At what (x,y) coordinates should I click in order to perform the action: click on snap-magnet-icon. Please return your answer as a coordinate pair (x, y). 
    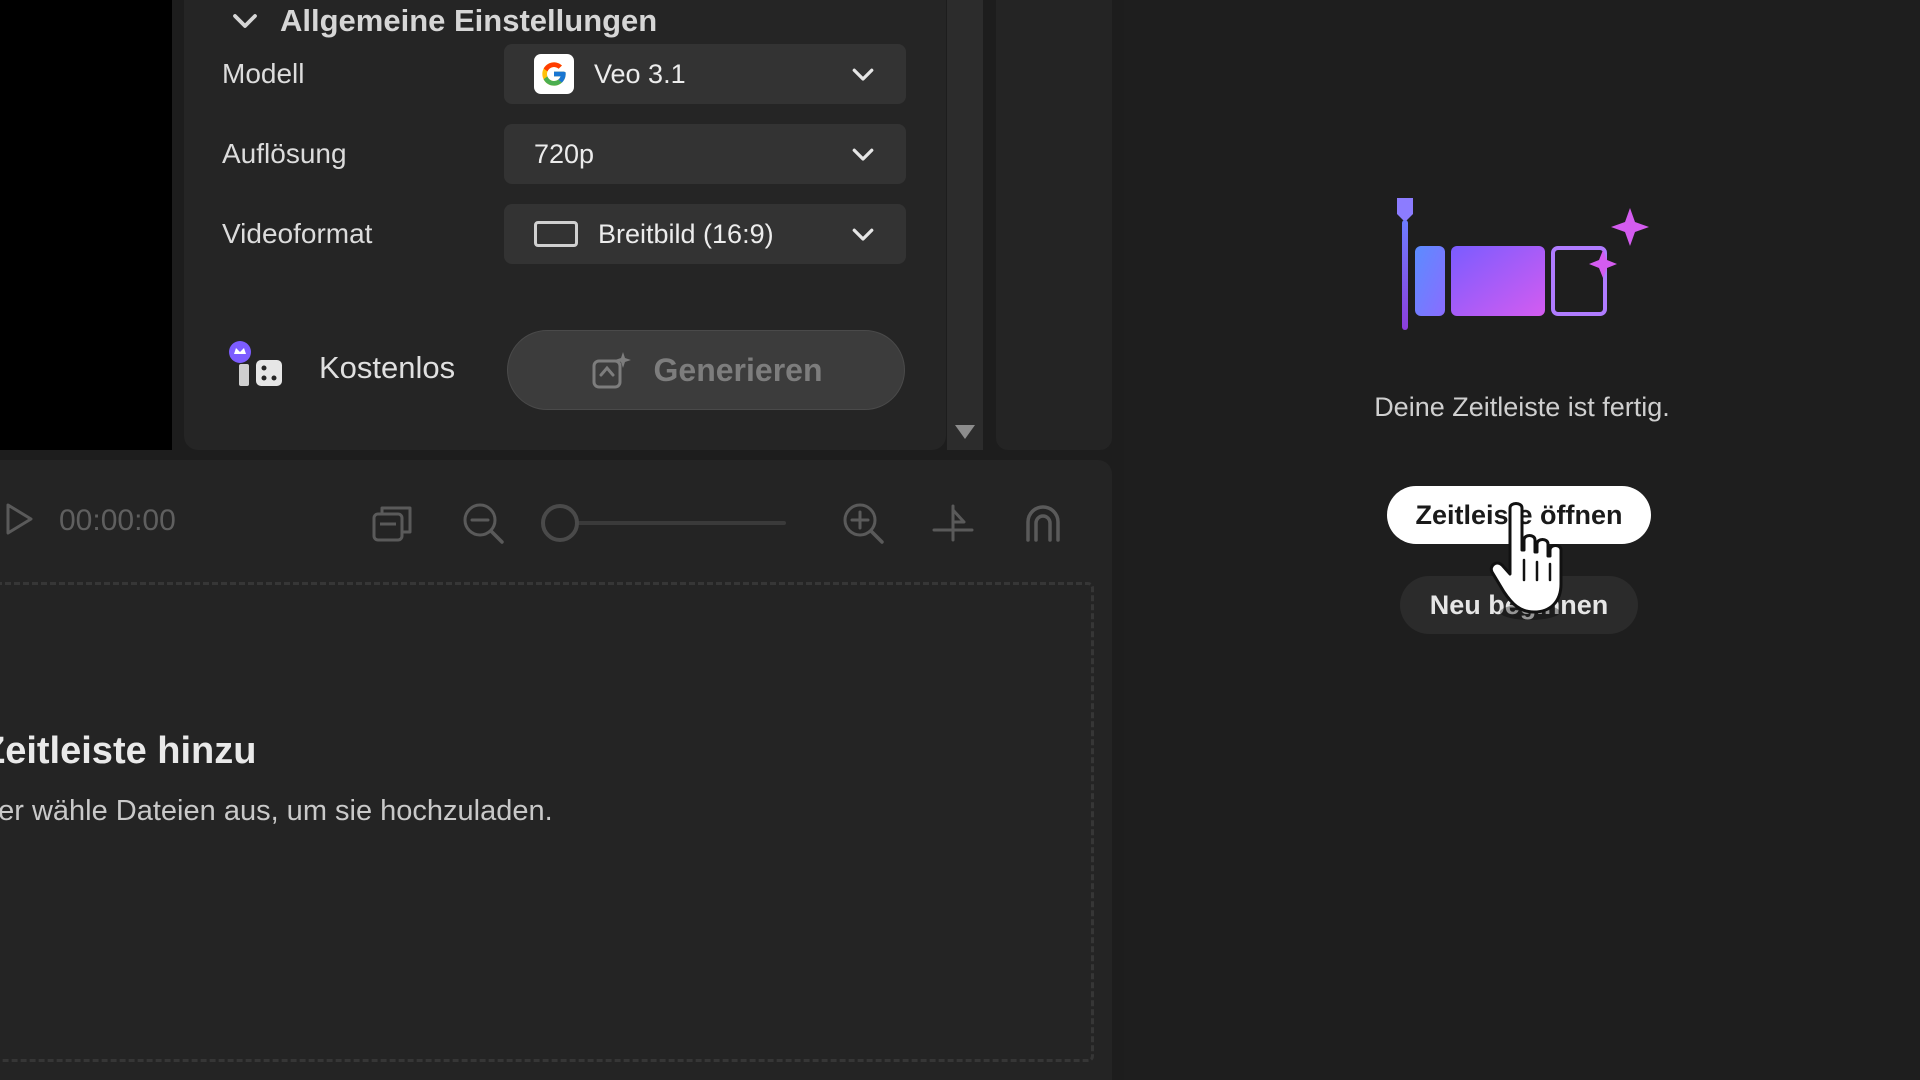
    Looking at the image, I should click on (1043, 523).